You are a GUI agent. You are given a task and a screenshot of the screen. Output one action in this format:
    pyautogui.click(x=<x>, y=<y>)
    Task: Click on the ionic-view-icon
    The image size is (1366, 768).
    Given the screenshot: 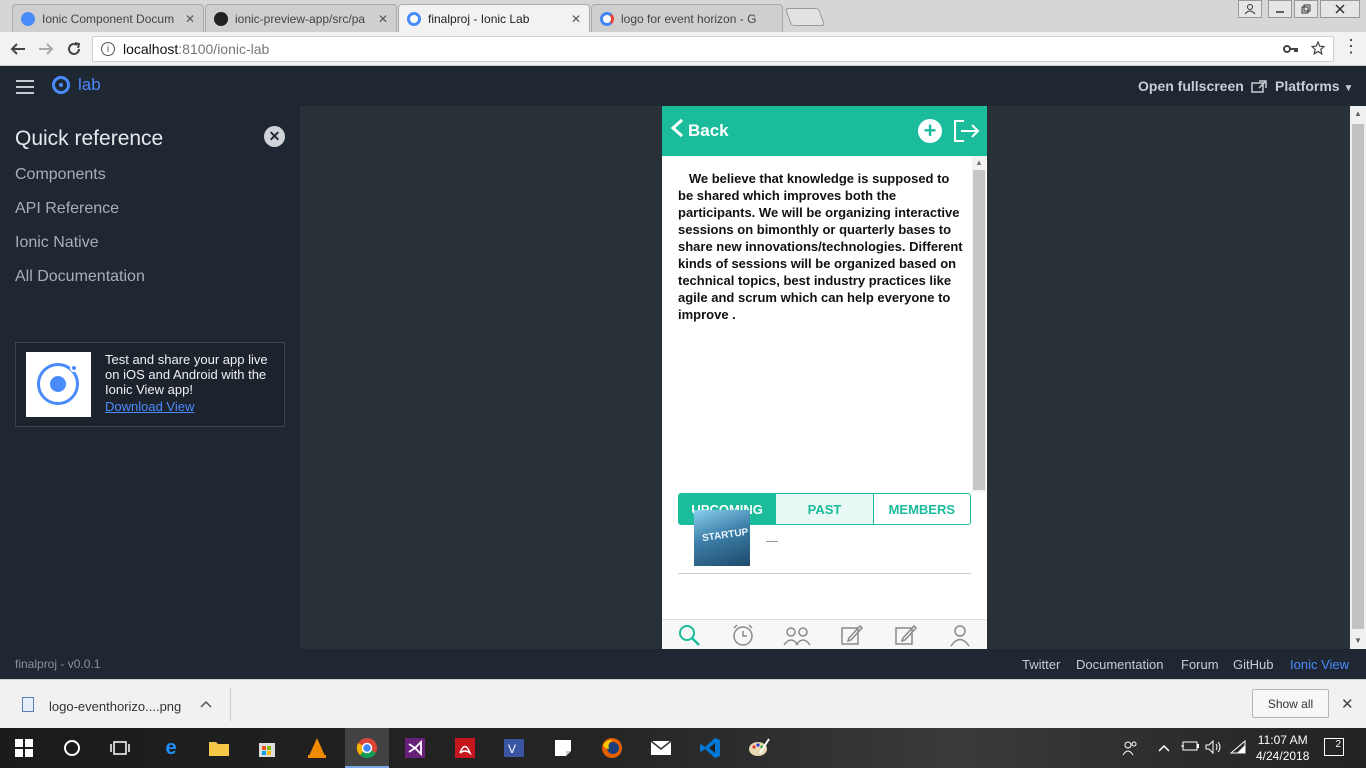 What is the action you would take?
    pyautogui.click(x=58, y=384)
    